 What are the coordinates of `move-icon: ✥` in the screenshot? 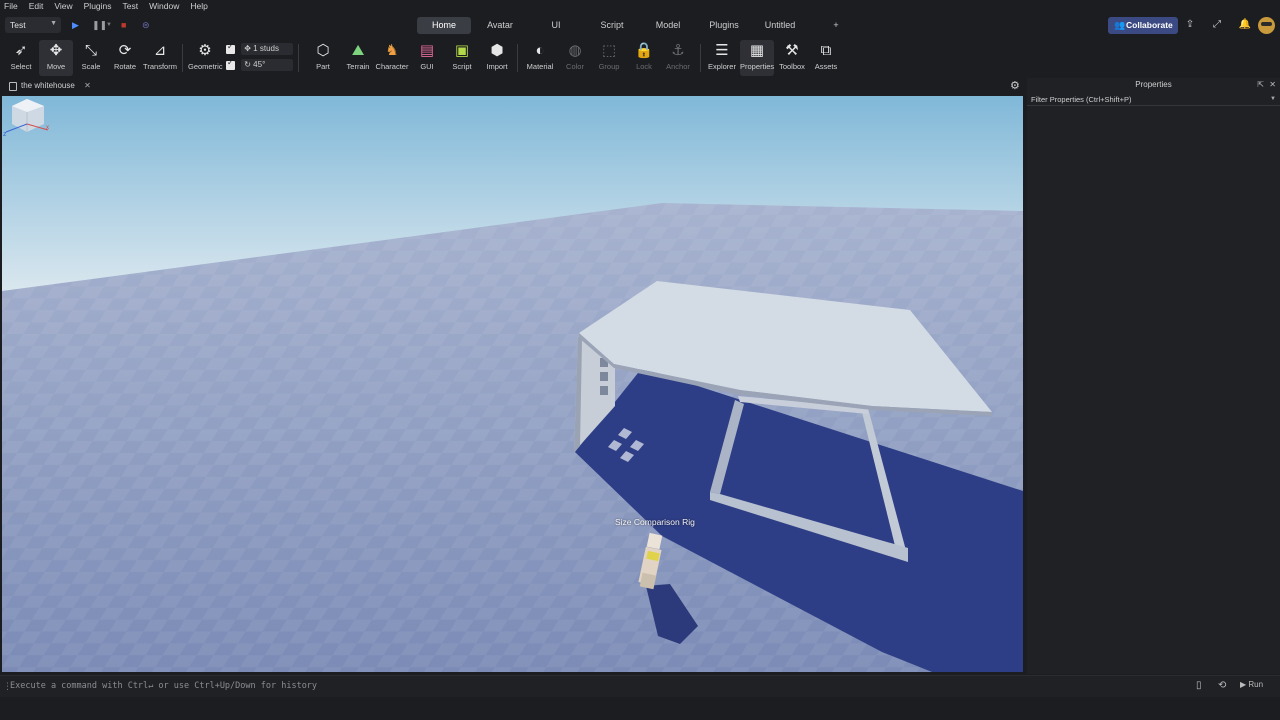 It's located at (56, 50).